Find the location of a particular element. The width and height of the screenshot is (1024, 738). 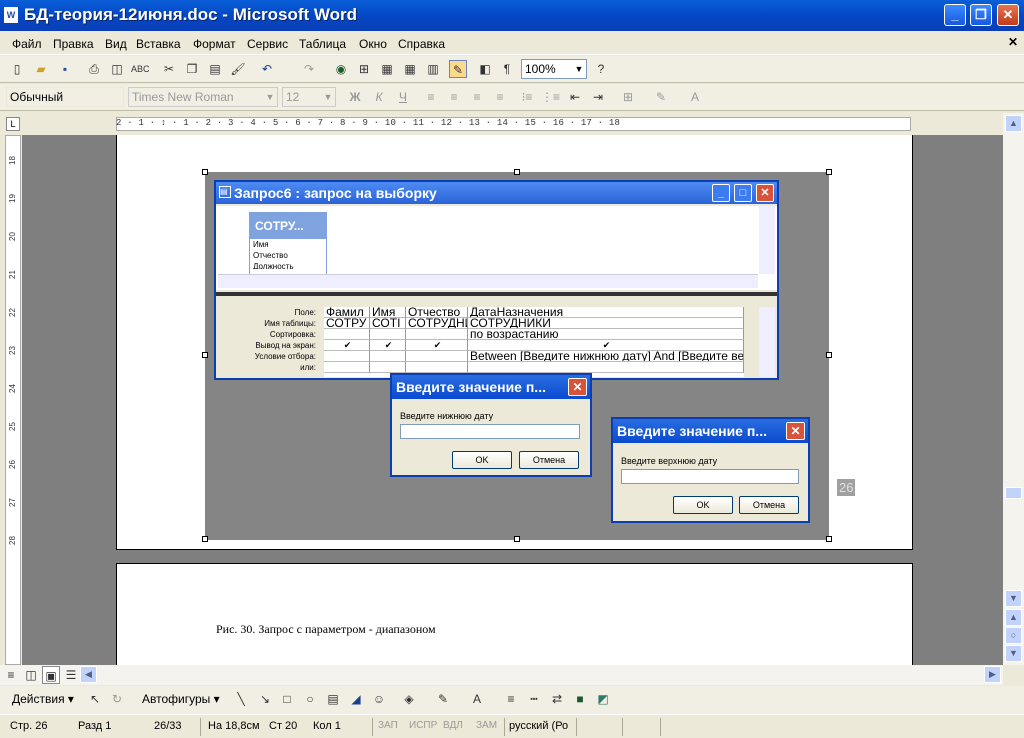

status-ext: ВДЛ is located at coordinates (453, 725).